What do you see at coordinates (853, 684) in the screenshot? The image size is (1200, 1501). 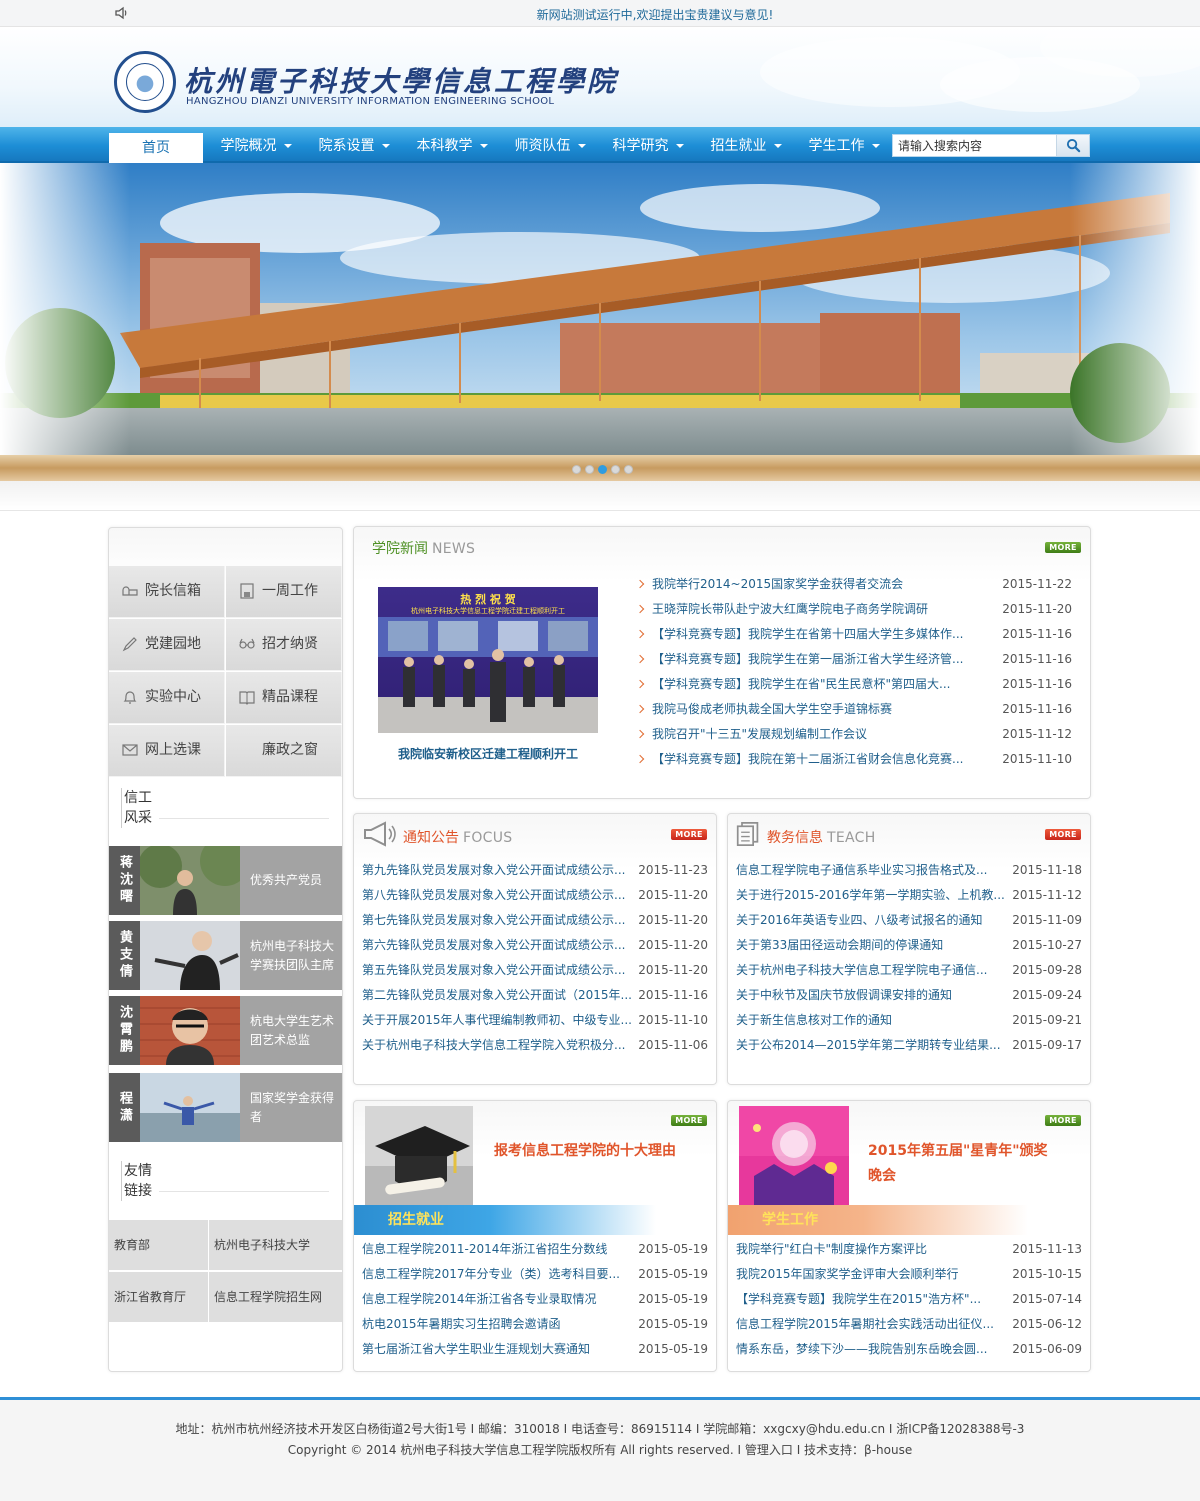 I see `list-item: 【学科竞赛专题】我院学生在省"民生民意杯"第四届大... 2015-11-16` at bounding box center [853, 684].